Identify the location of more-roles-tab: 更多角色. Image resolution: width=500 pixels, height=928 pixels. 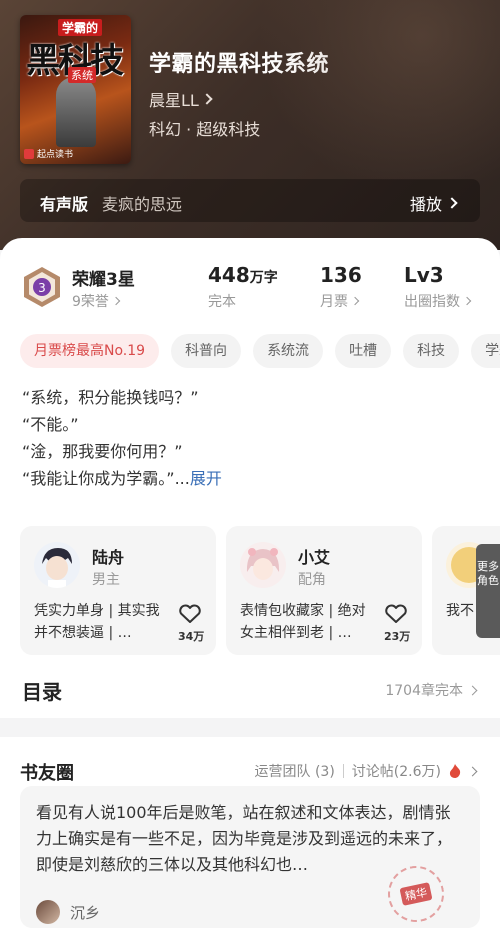
(488, 591).